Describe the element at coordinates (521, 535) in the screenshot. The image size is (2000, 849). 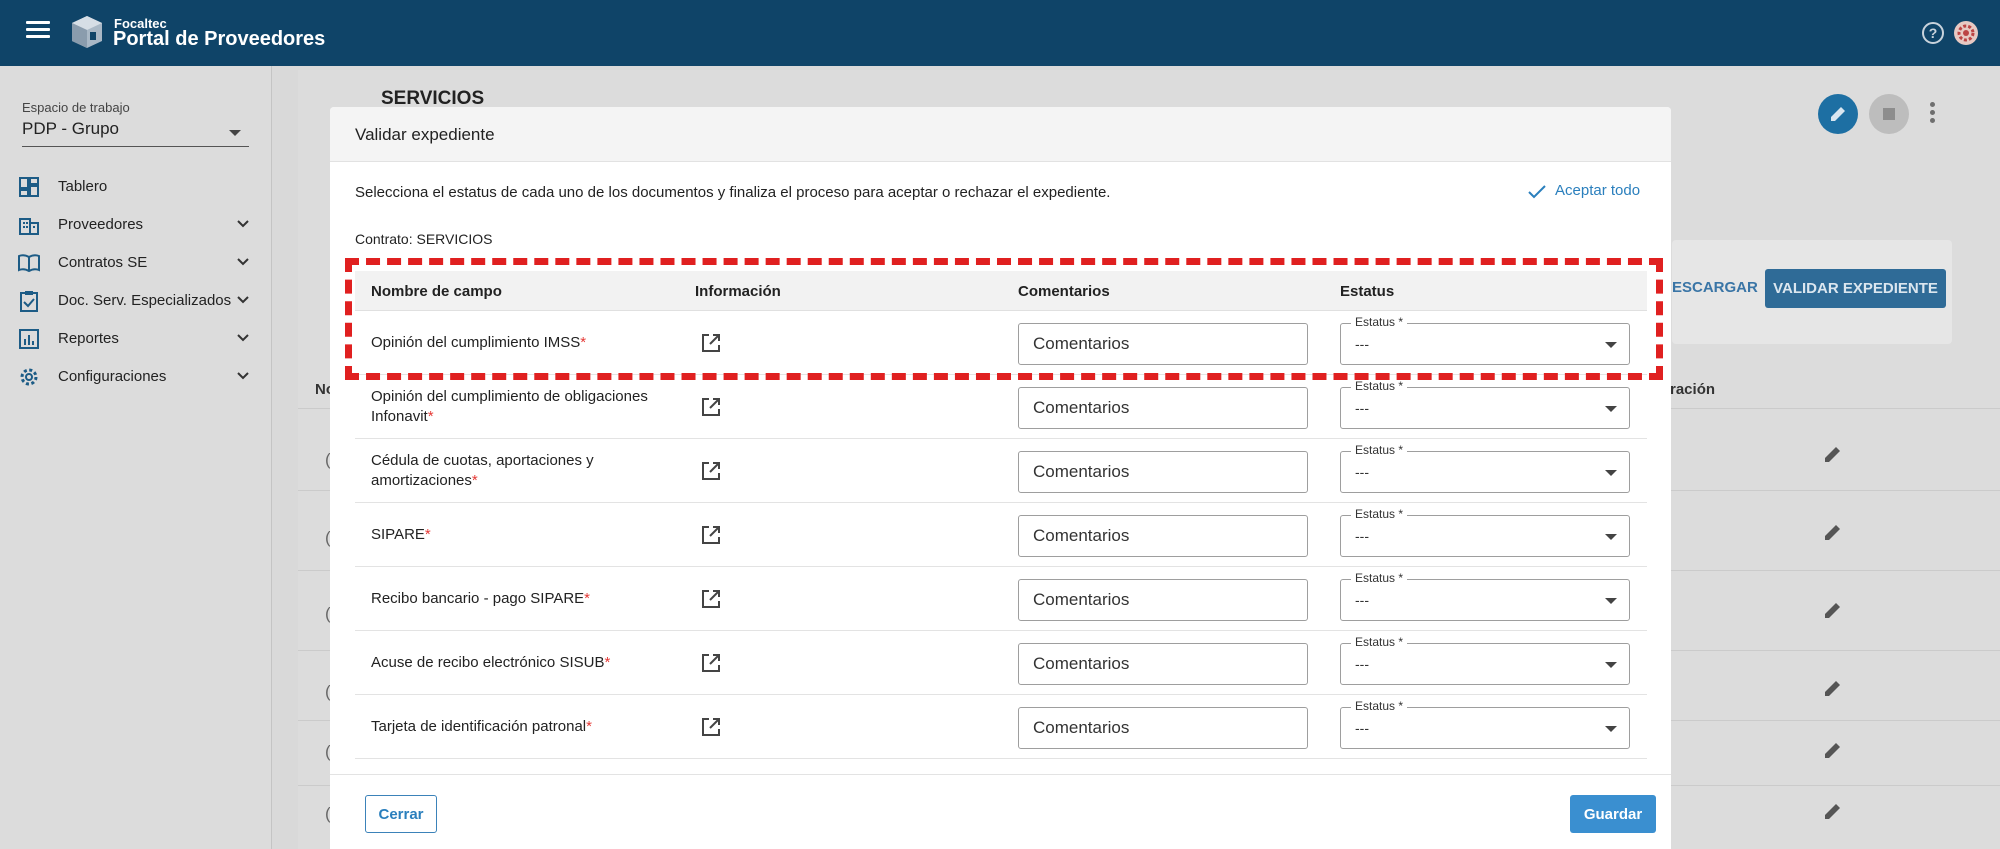
I see `field-name: SIPARE*` at that location.